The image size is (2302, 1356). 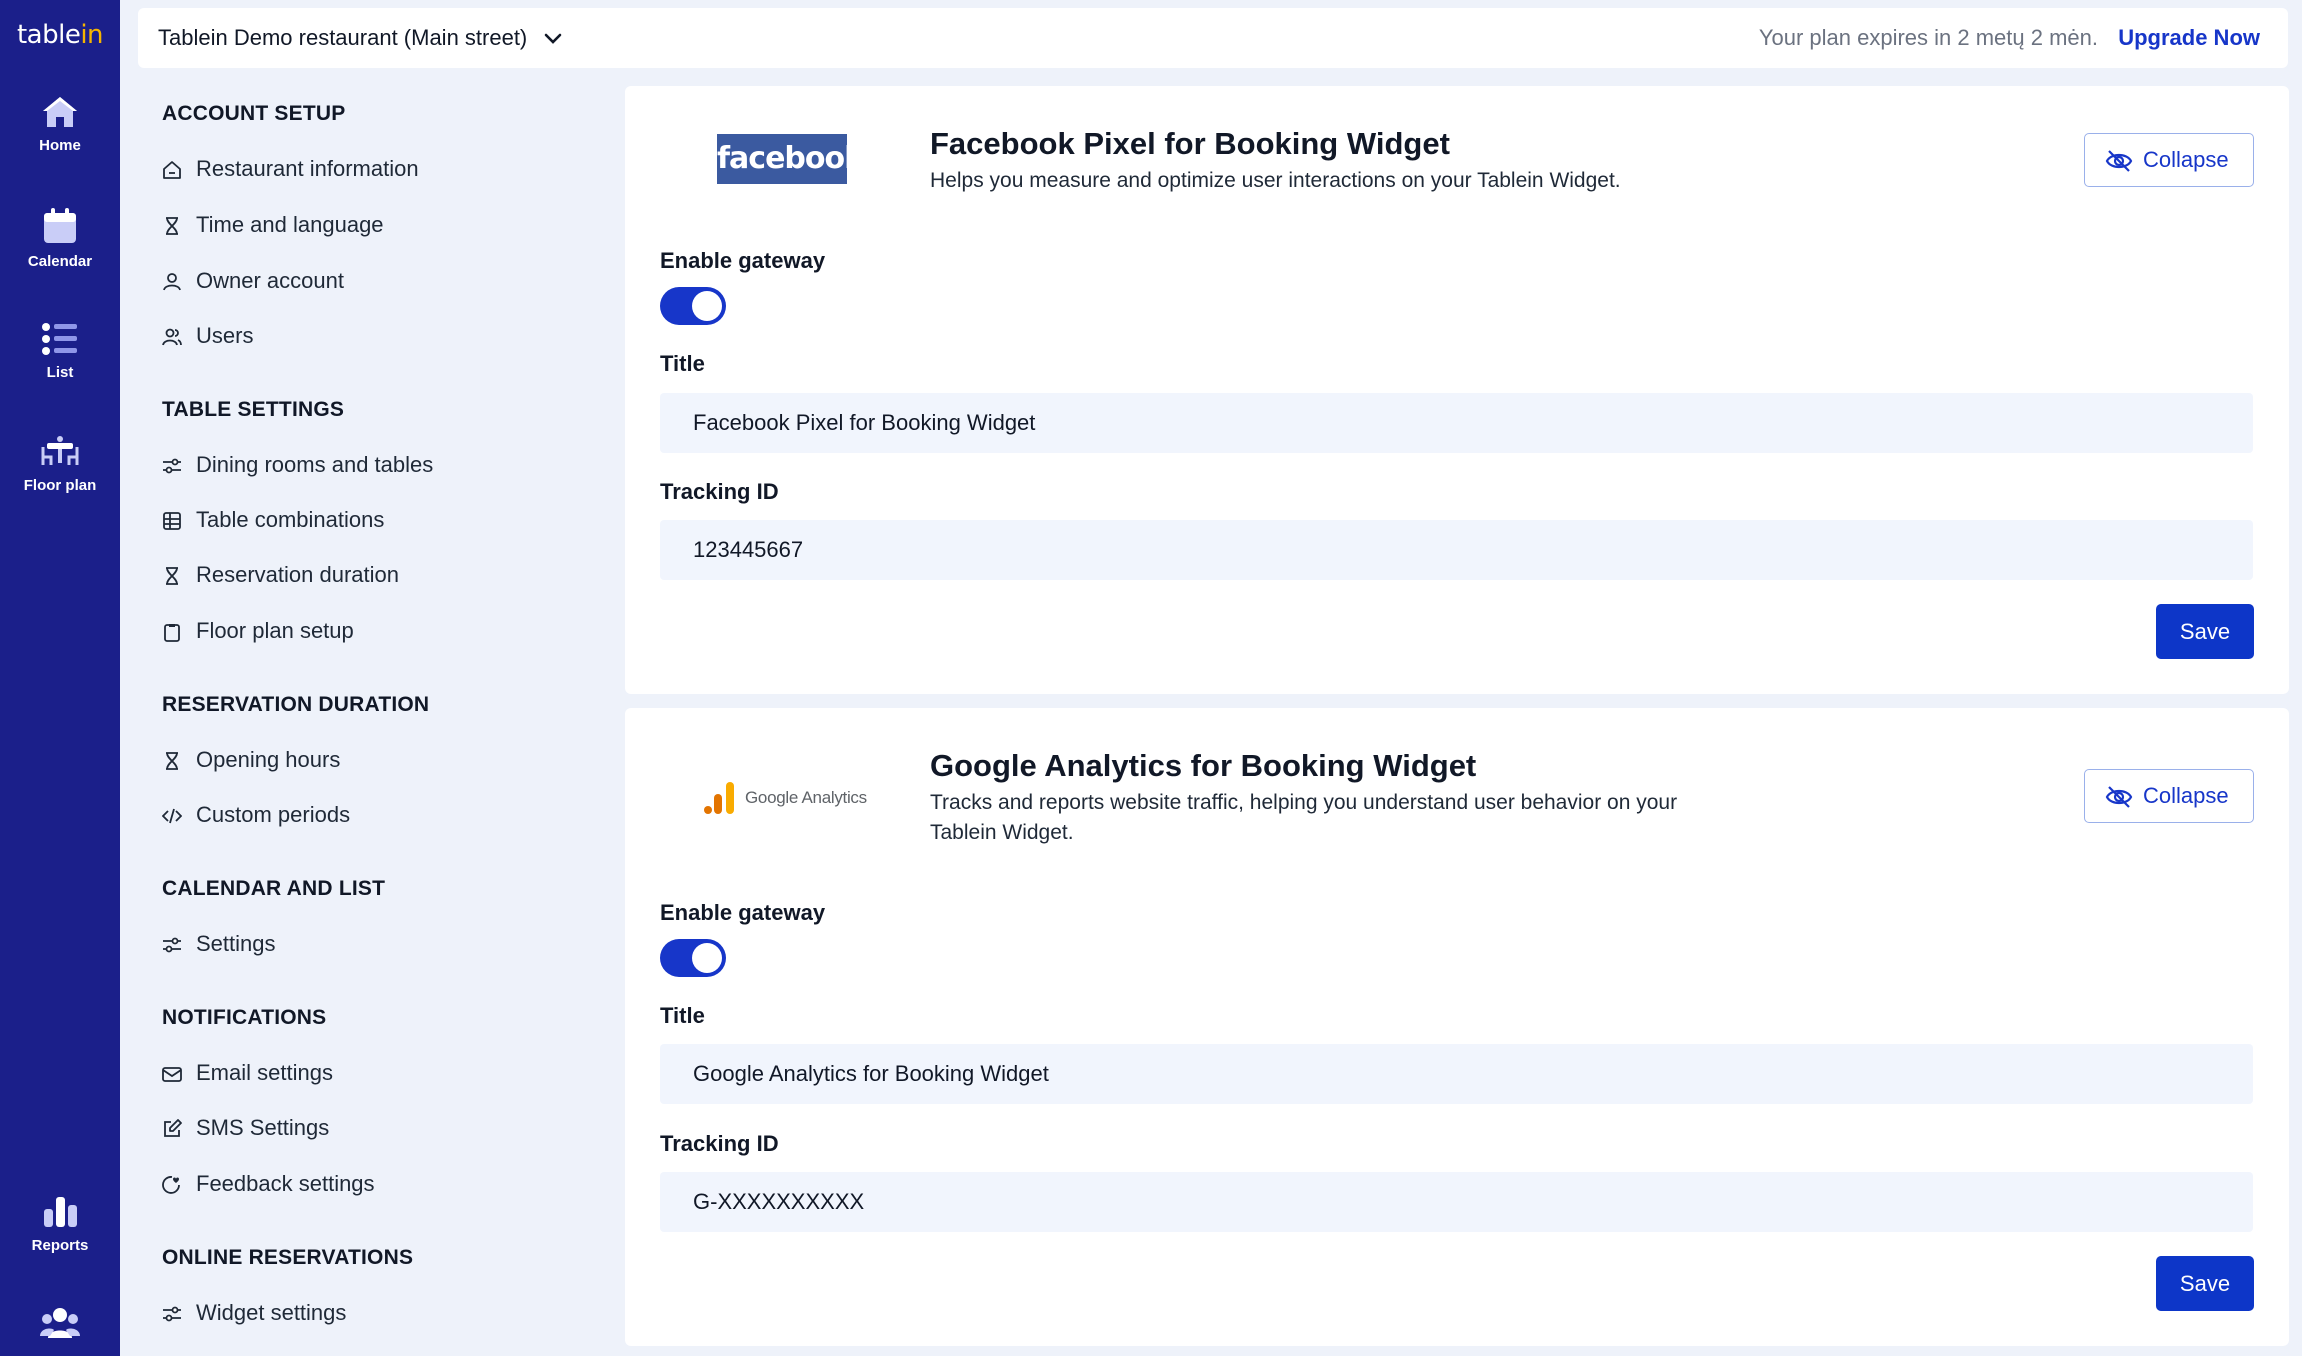 I want to click on chevron-down-icon, so click(x=553, y=39).